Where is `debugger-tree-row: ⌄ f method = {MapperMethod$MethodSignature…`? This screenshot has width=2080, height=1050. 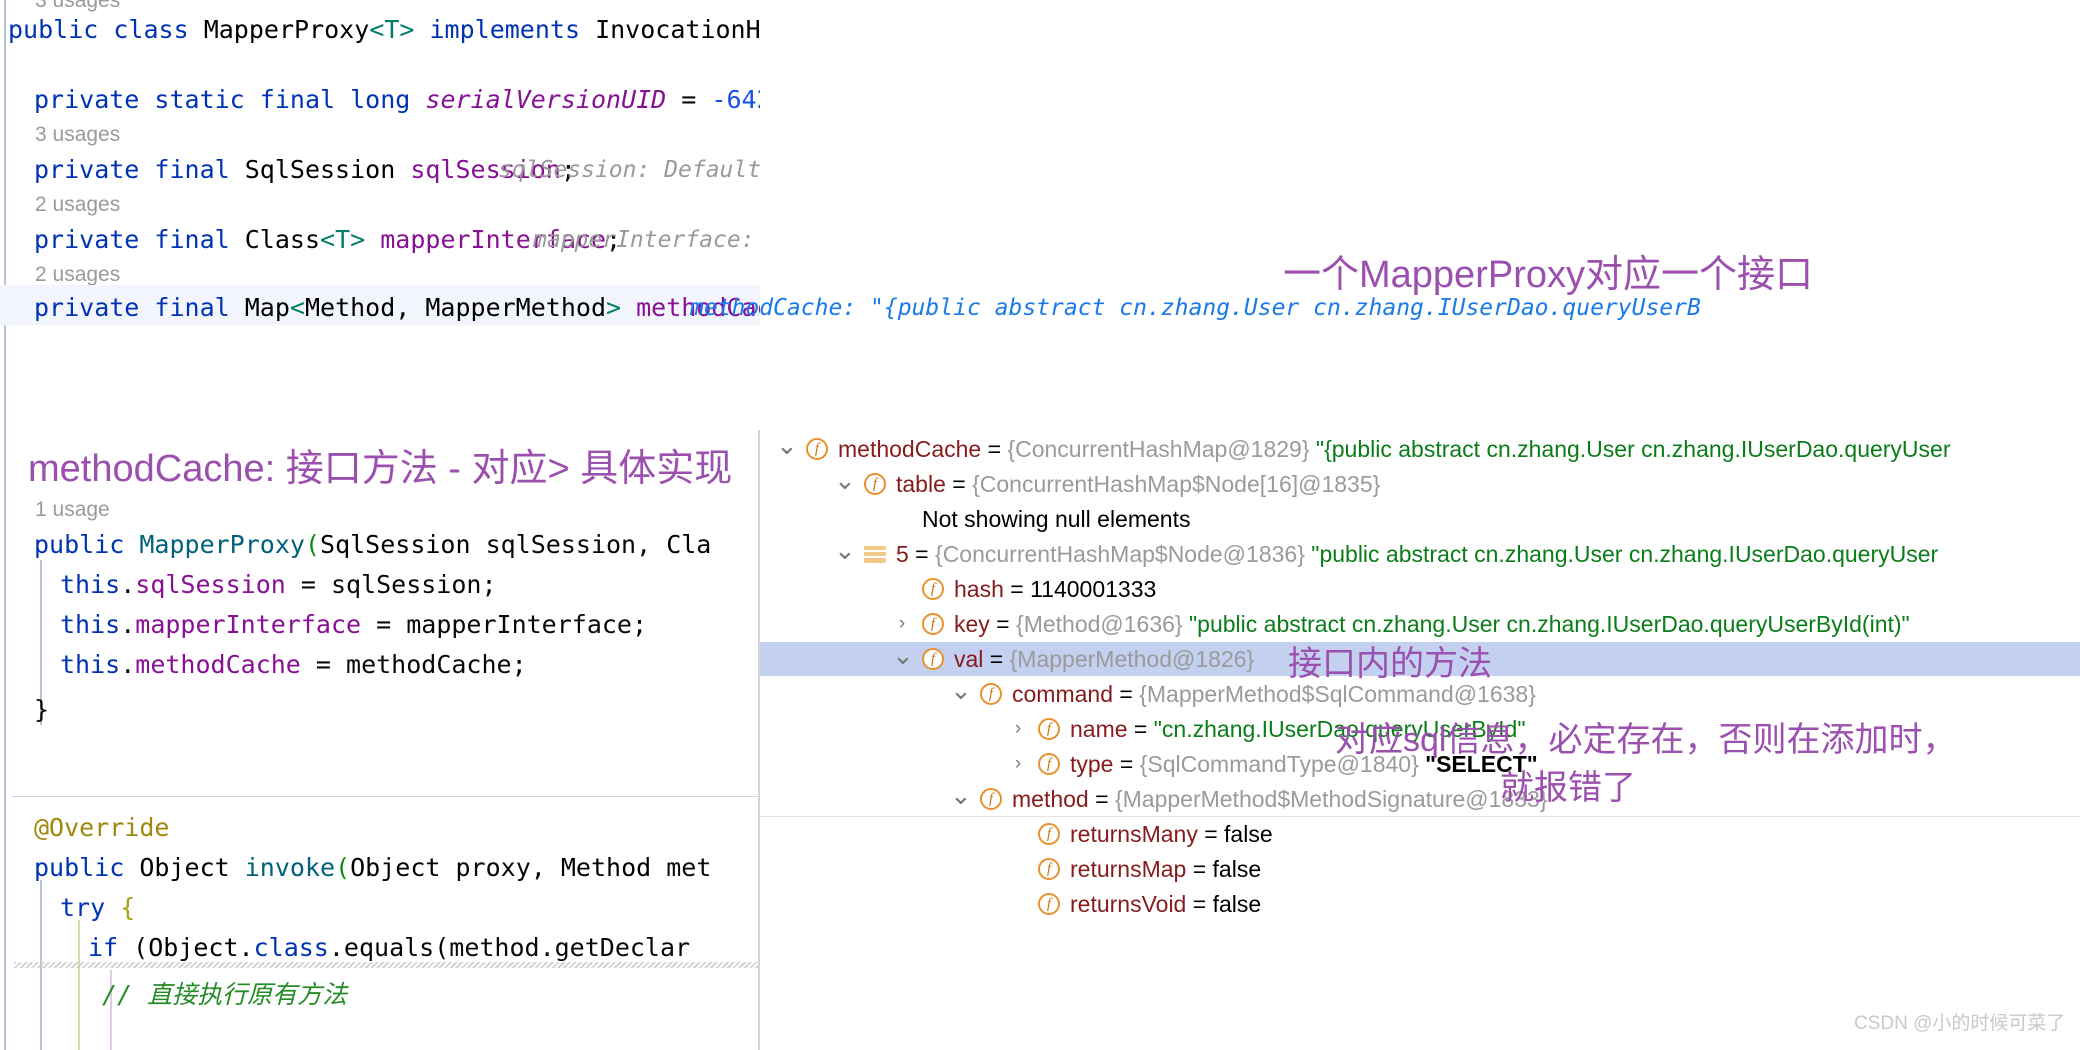 debugger-tree-row: ⌄ f method = {MapperMethod$MethodSignature… is located at coordinates (1420, 799).